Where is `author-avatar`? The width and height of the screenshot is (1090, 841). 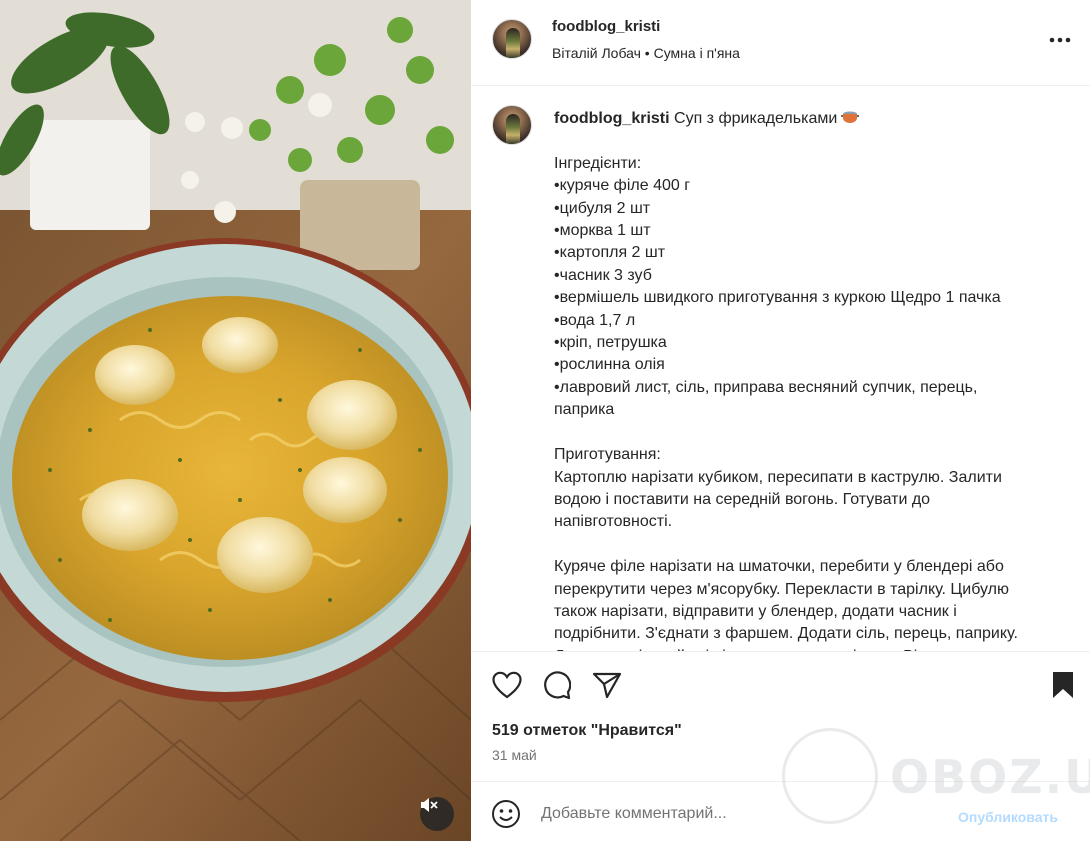 author-avatar is located at coordinates (512, 39).